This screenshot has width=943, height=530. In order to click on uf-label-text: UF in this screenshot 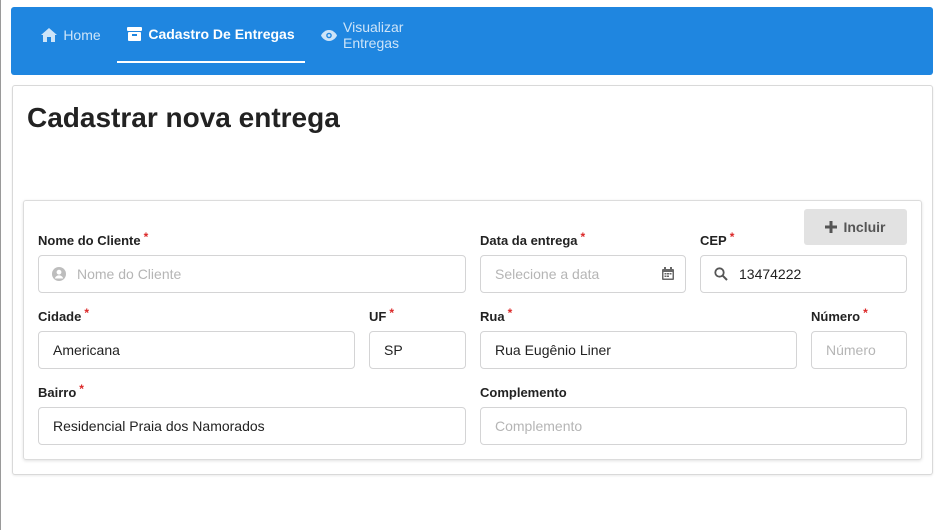, I will do `click(378, 316)`.